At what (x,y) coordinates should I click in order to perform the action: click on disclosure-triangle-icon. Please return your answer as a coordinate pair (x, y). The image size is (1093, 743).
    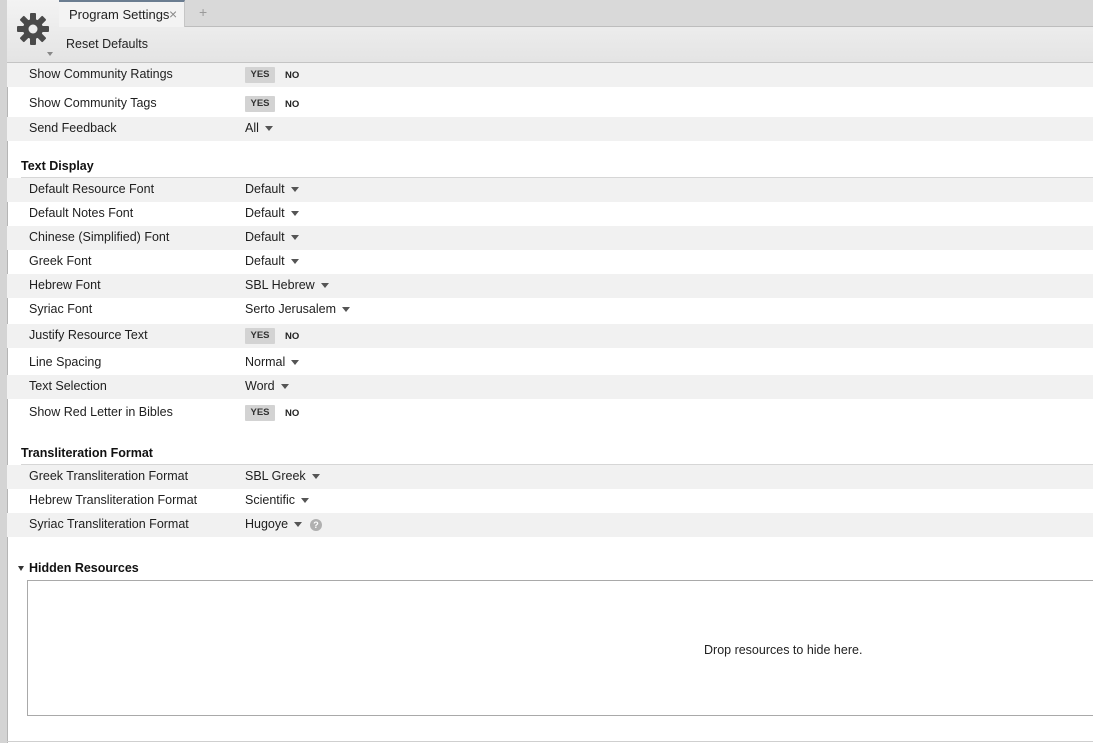
    Looking at the image, I should click on (21, 568).